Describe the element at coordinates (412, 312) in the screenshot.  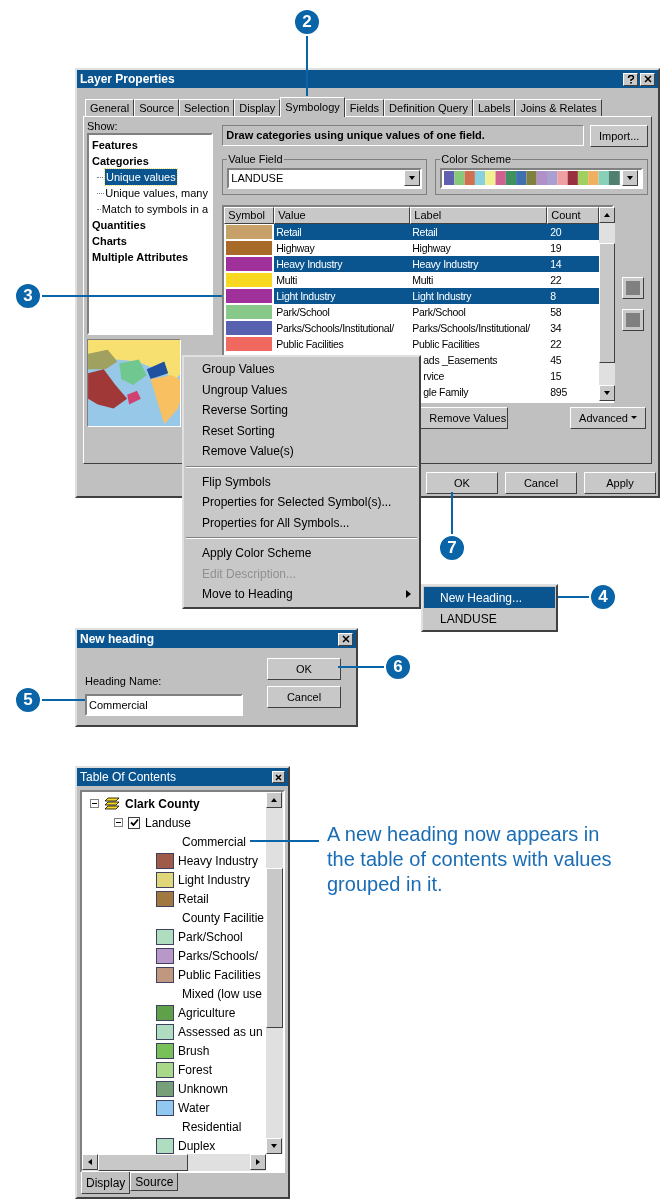
I see `table-row: Park/School Park/School 58` at that location.